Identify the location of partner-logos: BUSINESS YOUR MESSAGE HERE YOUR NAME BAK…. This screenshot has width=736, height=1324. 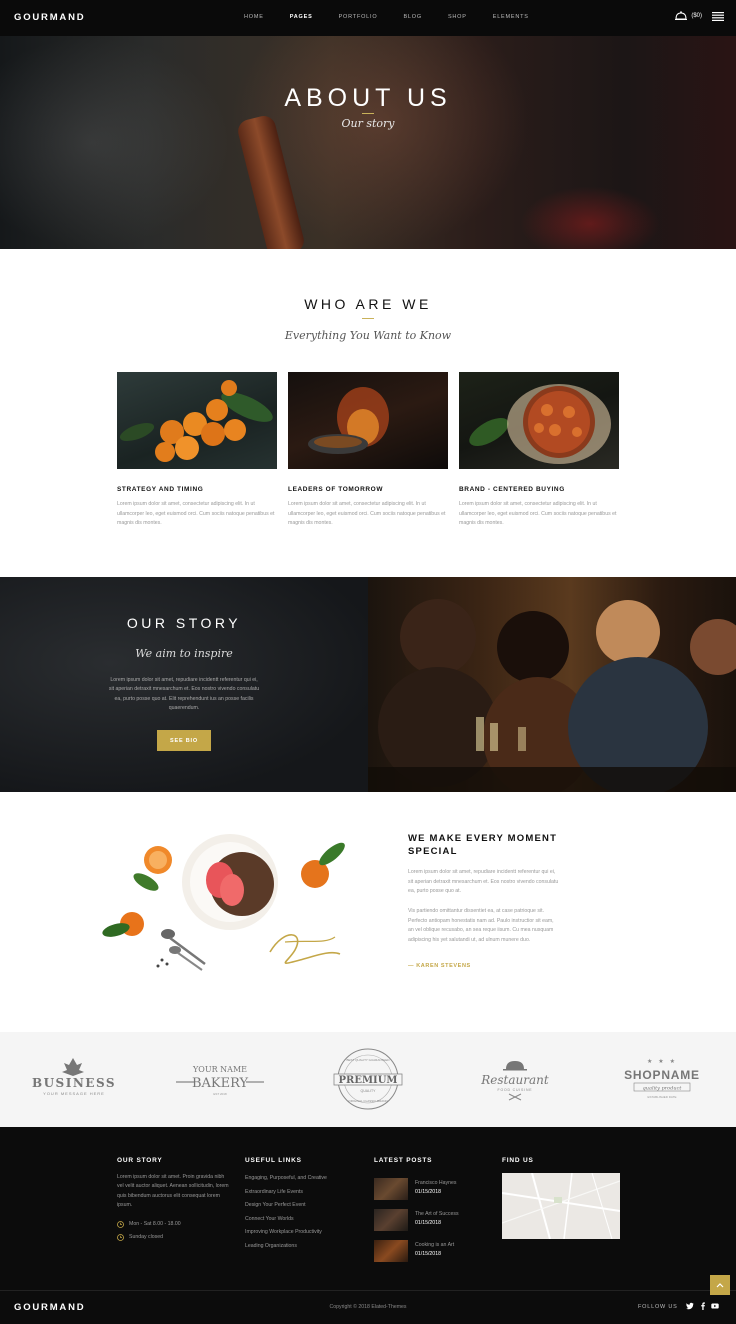
(368, 1079).